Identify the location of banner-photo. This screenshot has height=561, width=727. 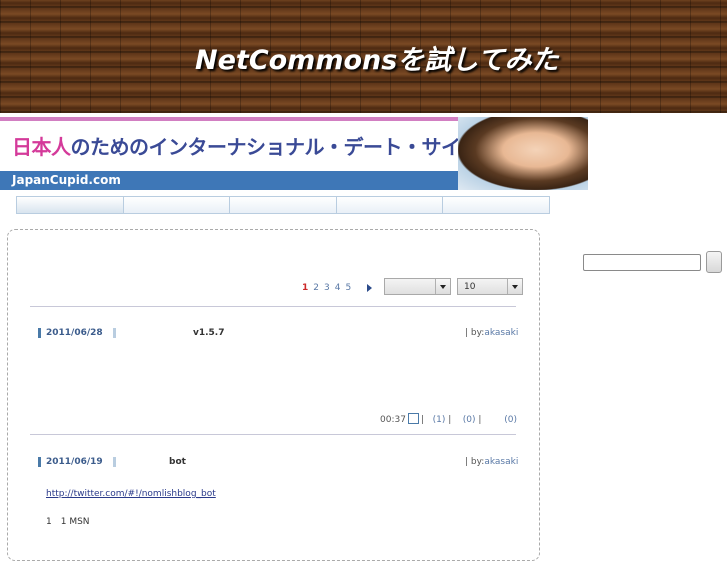
(523, 153).